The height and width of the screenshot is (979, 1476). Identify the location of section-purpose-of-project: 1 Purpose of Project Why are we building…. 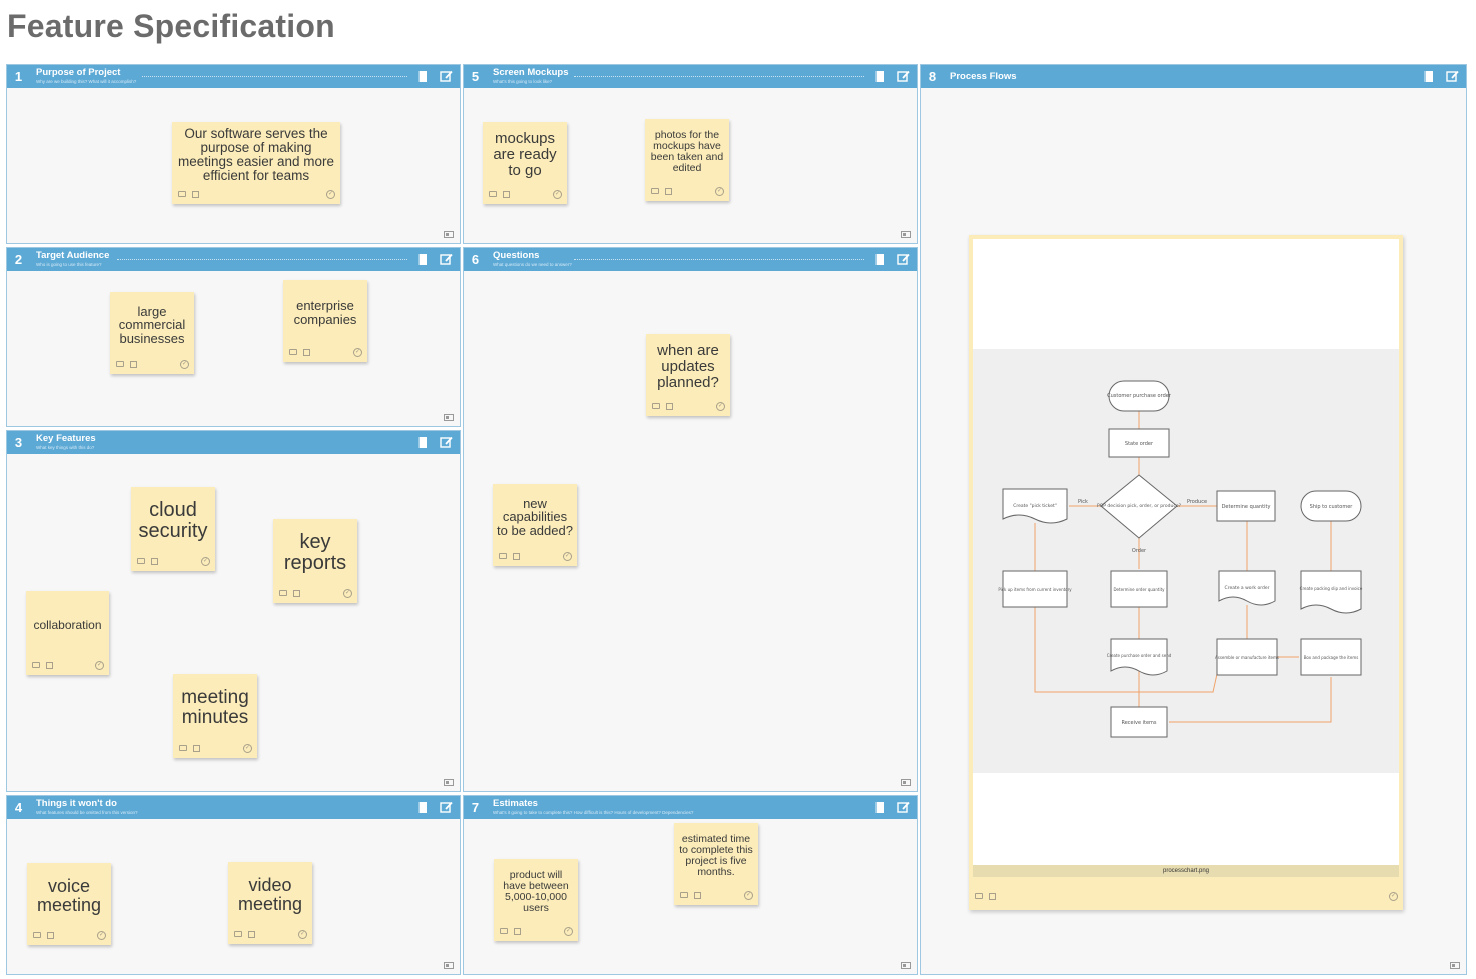
(233, 154).